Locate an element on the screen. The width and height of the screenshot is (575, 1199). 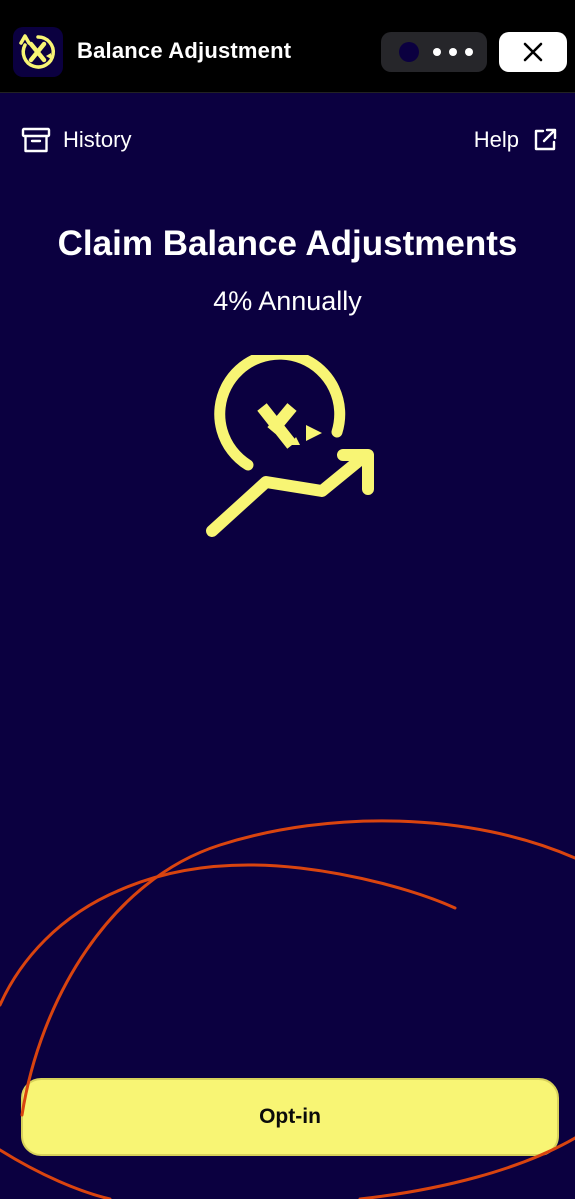
app-icon is located at coordinates (38, 52).